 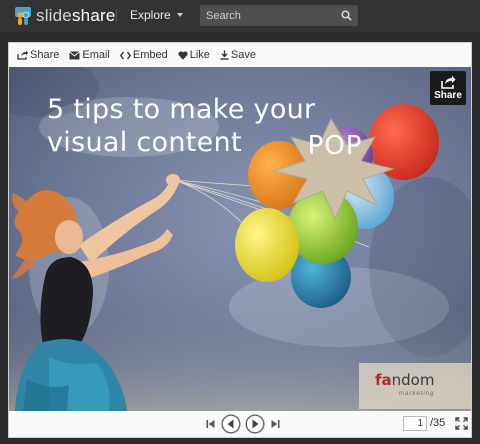 I want to click on nav-divider, so click(x=116, y=16).